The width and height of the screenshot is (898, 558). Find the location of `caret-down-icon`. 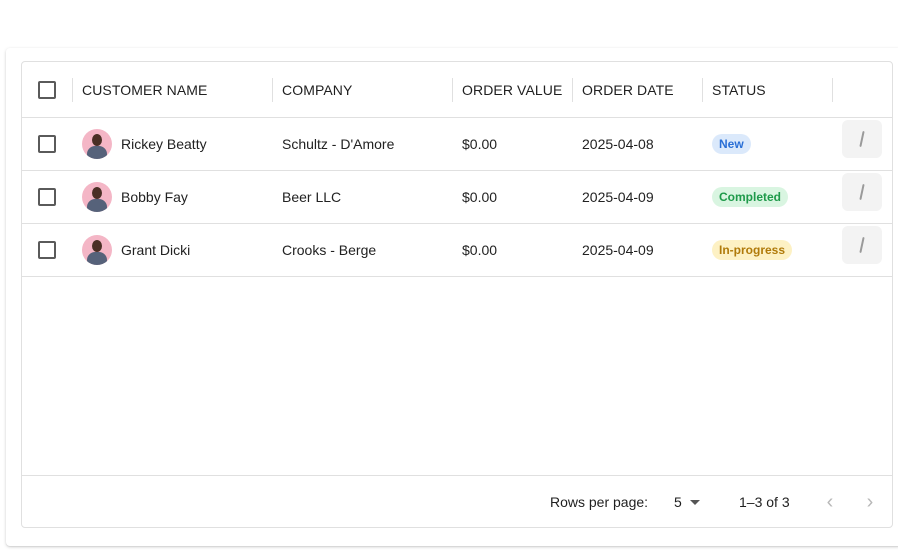

caret-down-icon is located at coordinates (694, 502).